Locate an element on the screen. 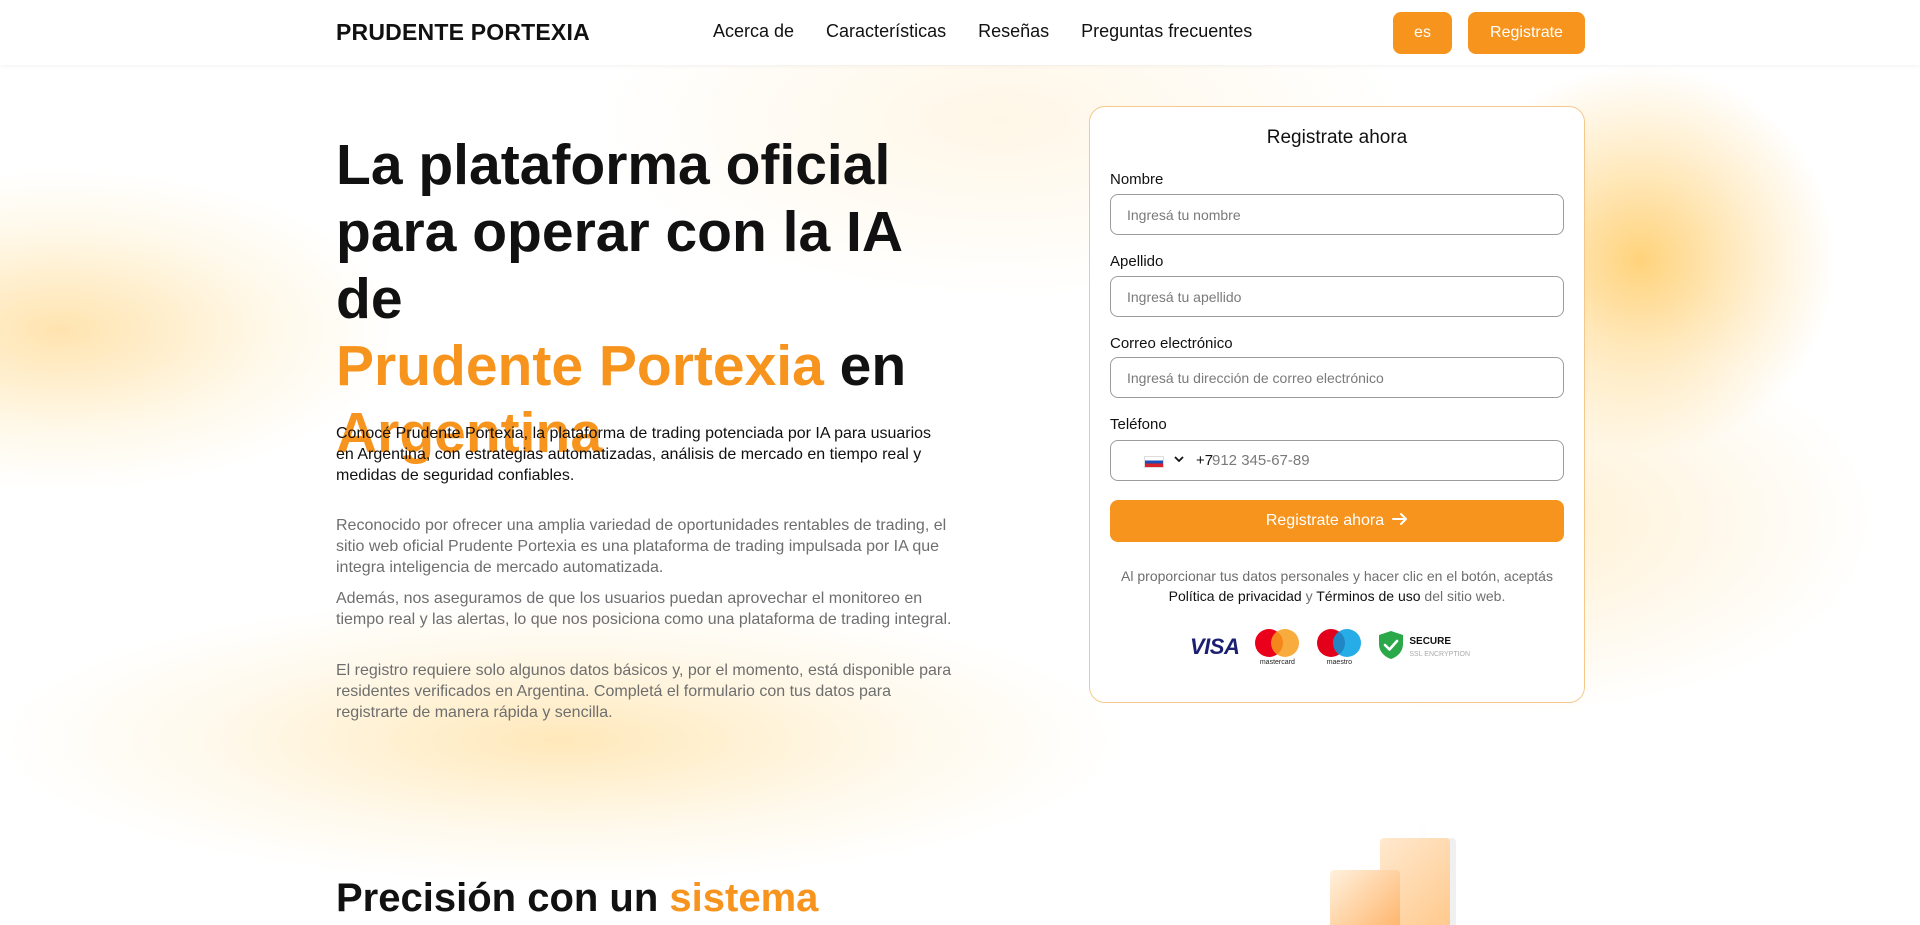 The width and height of the screenshot is (1920, 925). ssl-secure-badge: SECURE SSL ENCRYPTION is located at coordinates (1423, 647).